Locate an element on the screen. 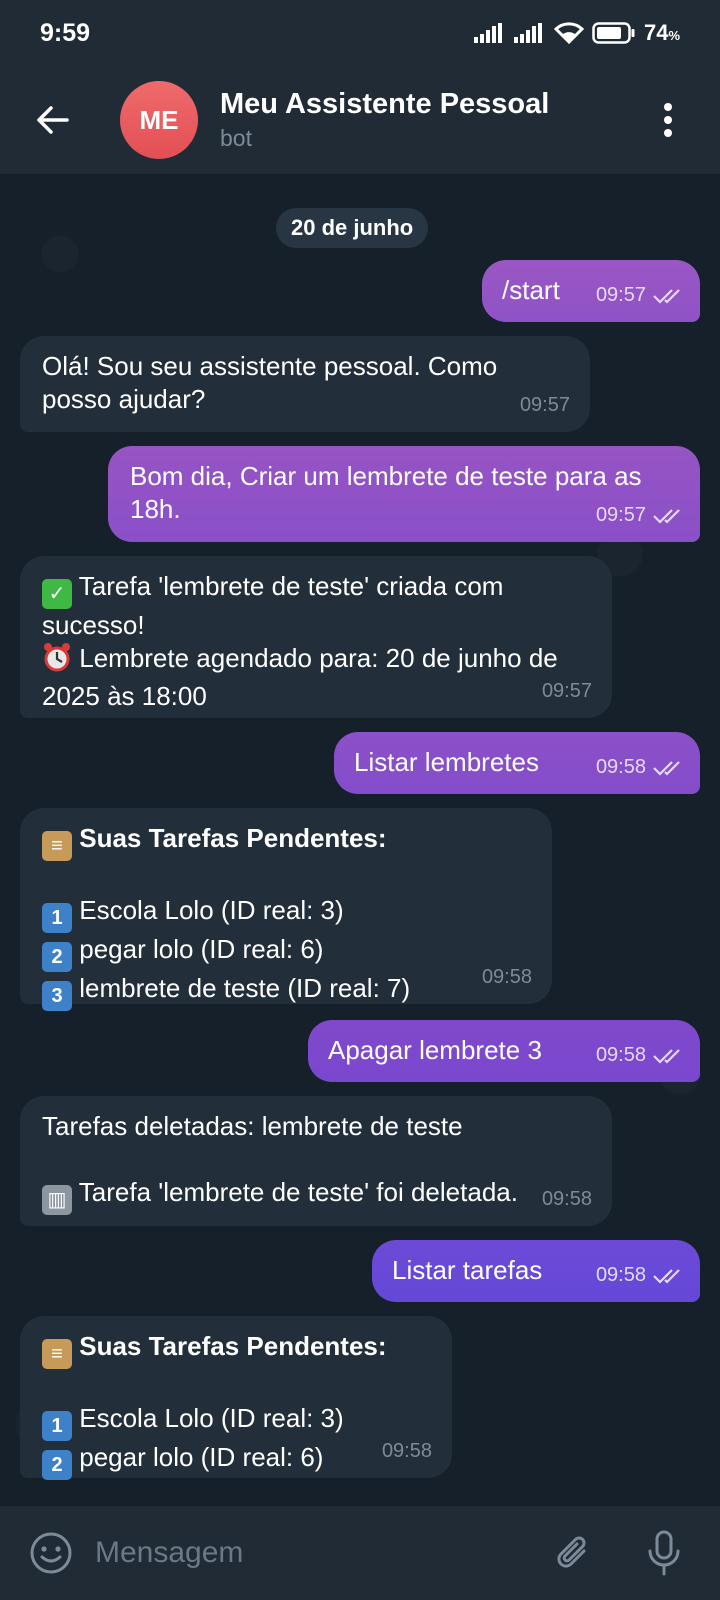 This screenshot has width=720, height=1600. avatar: ME is located at coordinates (159, 120).